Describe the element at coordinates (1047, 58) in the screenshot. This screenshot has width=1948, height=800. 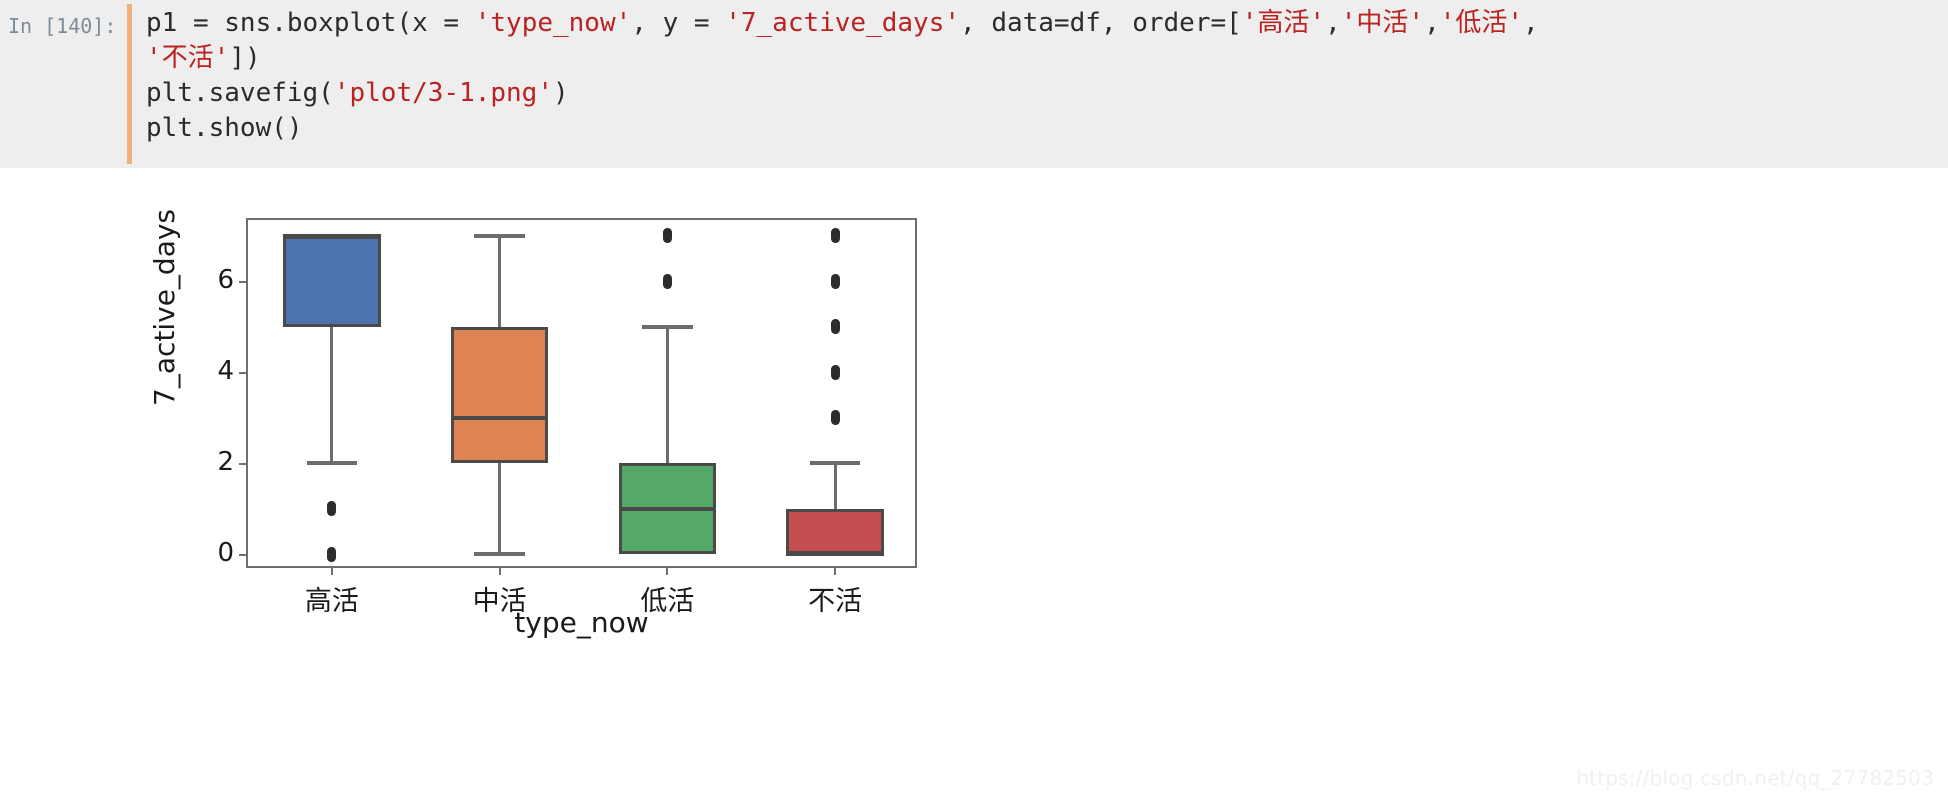
I see `code-line-2: '不活'])` at that location.